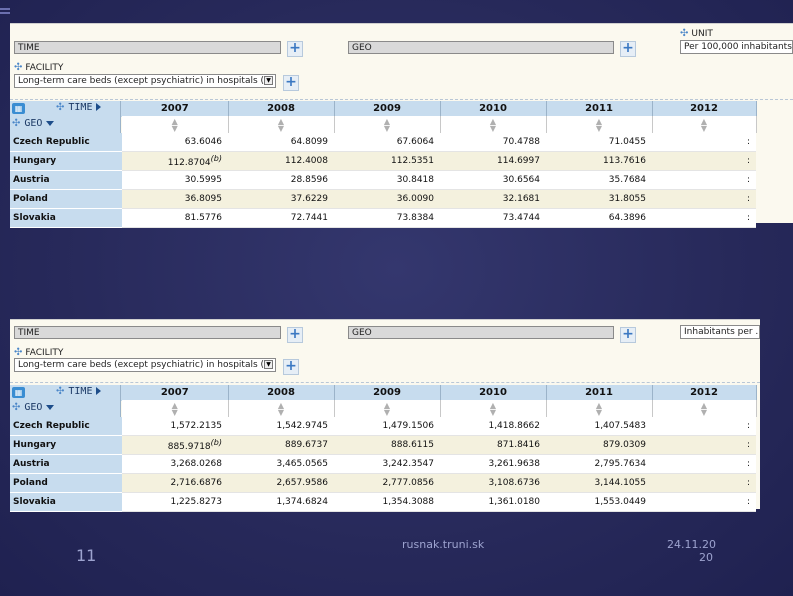 This screenshot has height=596, width=793. I want to click on table-cell: 1,374.6824, so click(281, 502).